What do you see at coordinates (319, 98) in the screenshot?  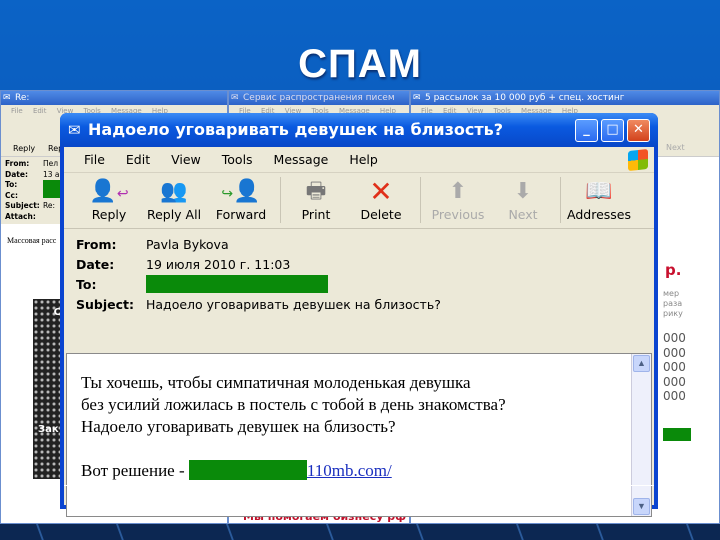 I see `window-title: Сервис распространения писем` at bounding box center [319, 98].